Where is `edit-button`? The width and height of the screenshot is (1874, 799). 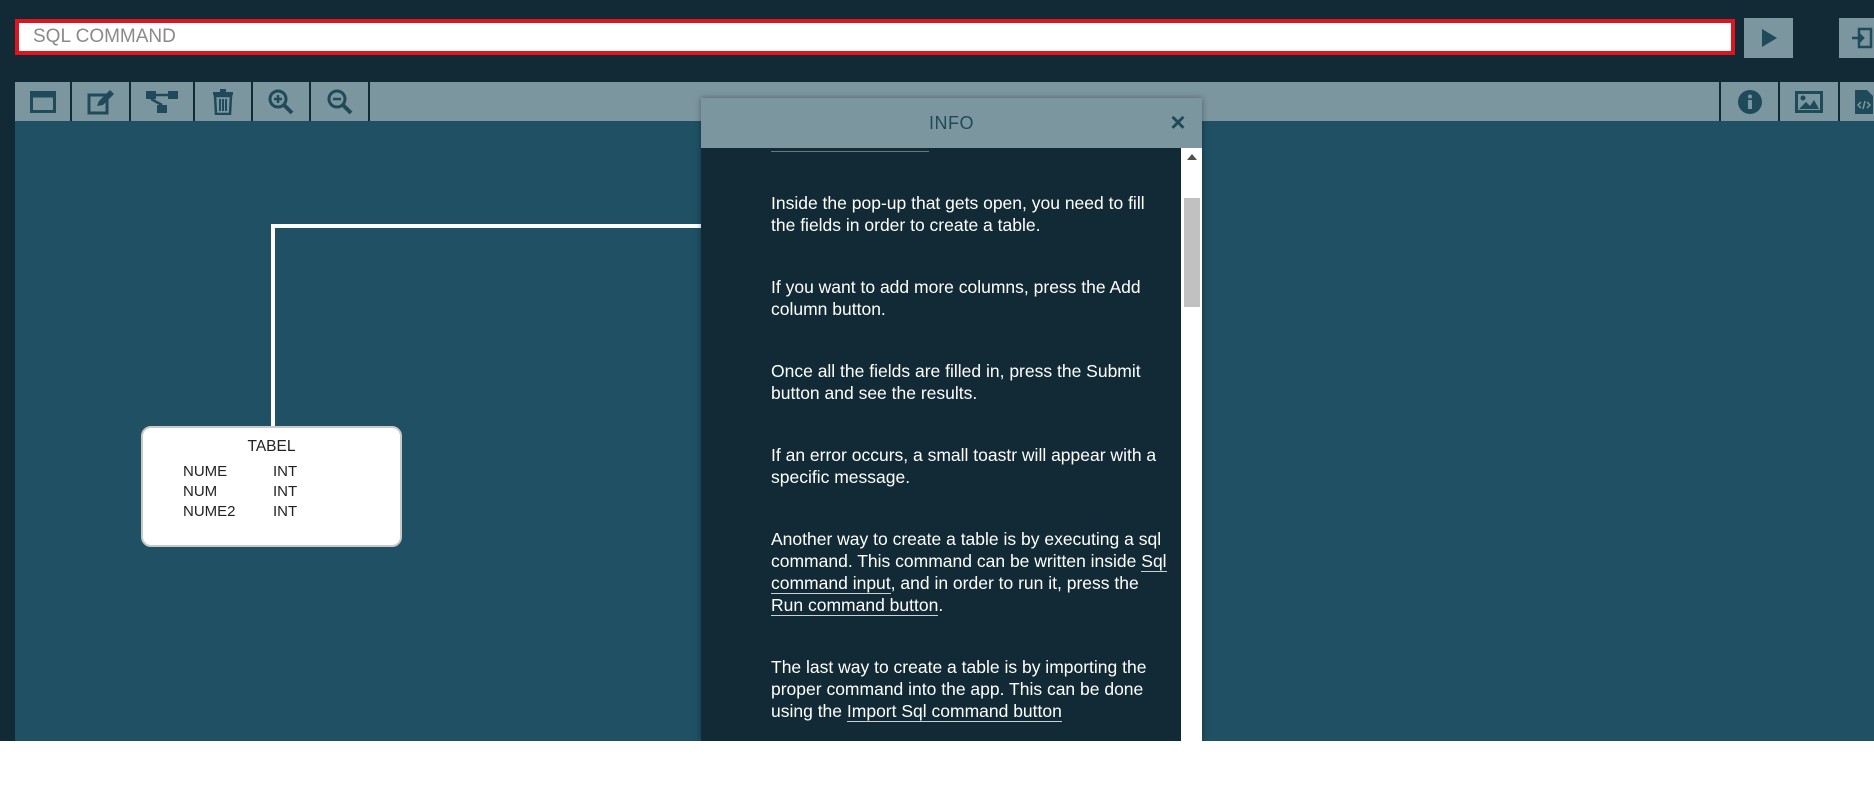 edit-button is located at coordinates (101, 101).